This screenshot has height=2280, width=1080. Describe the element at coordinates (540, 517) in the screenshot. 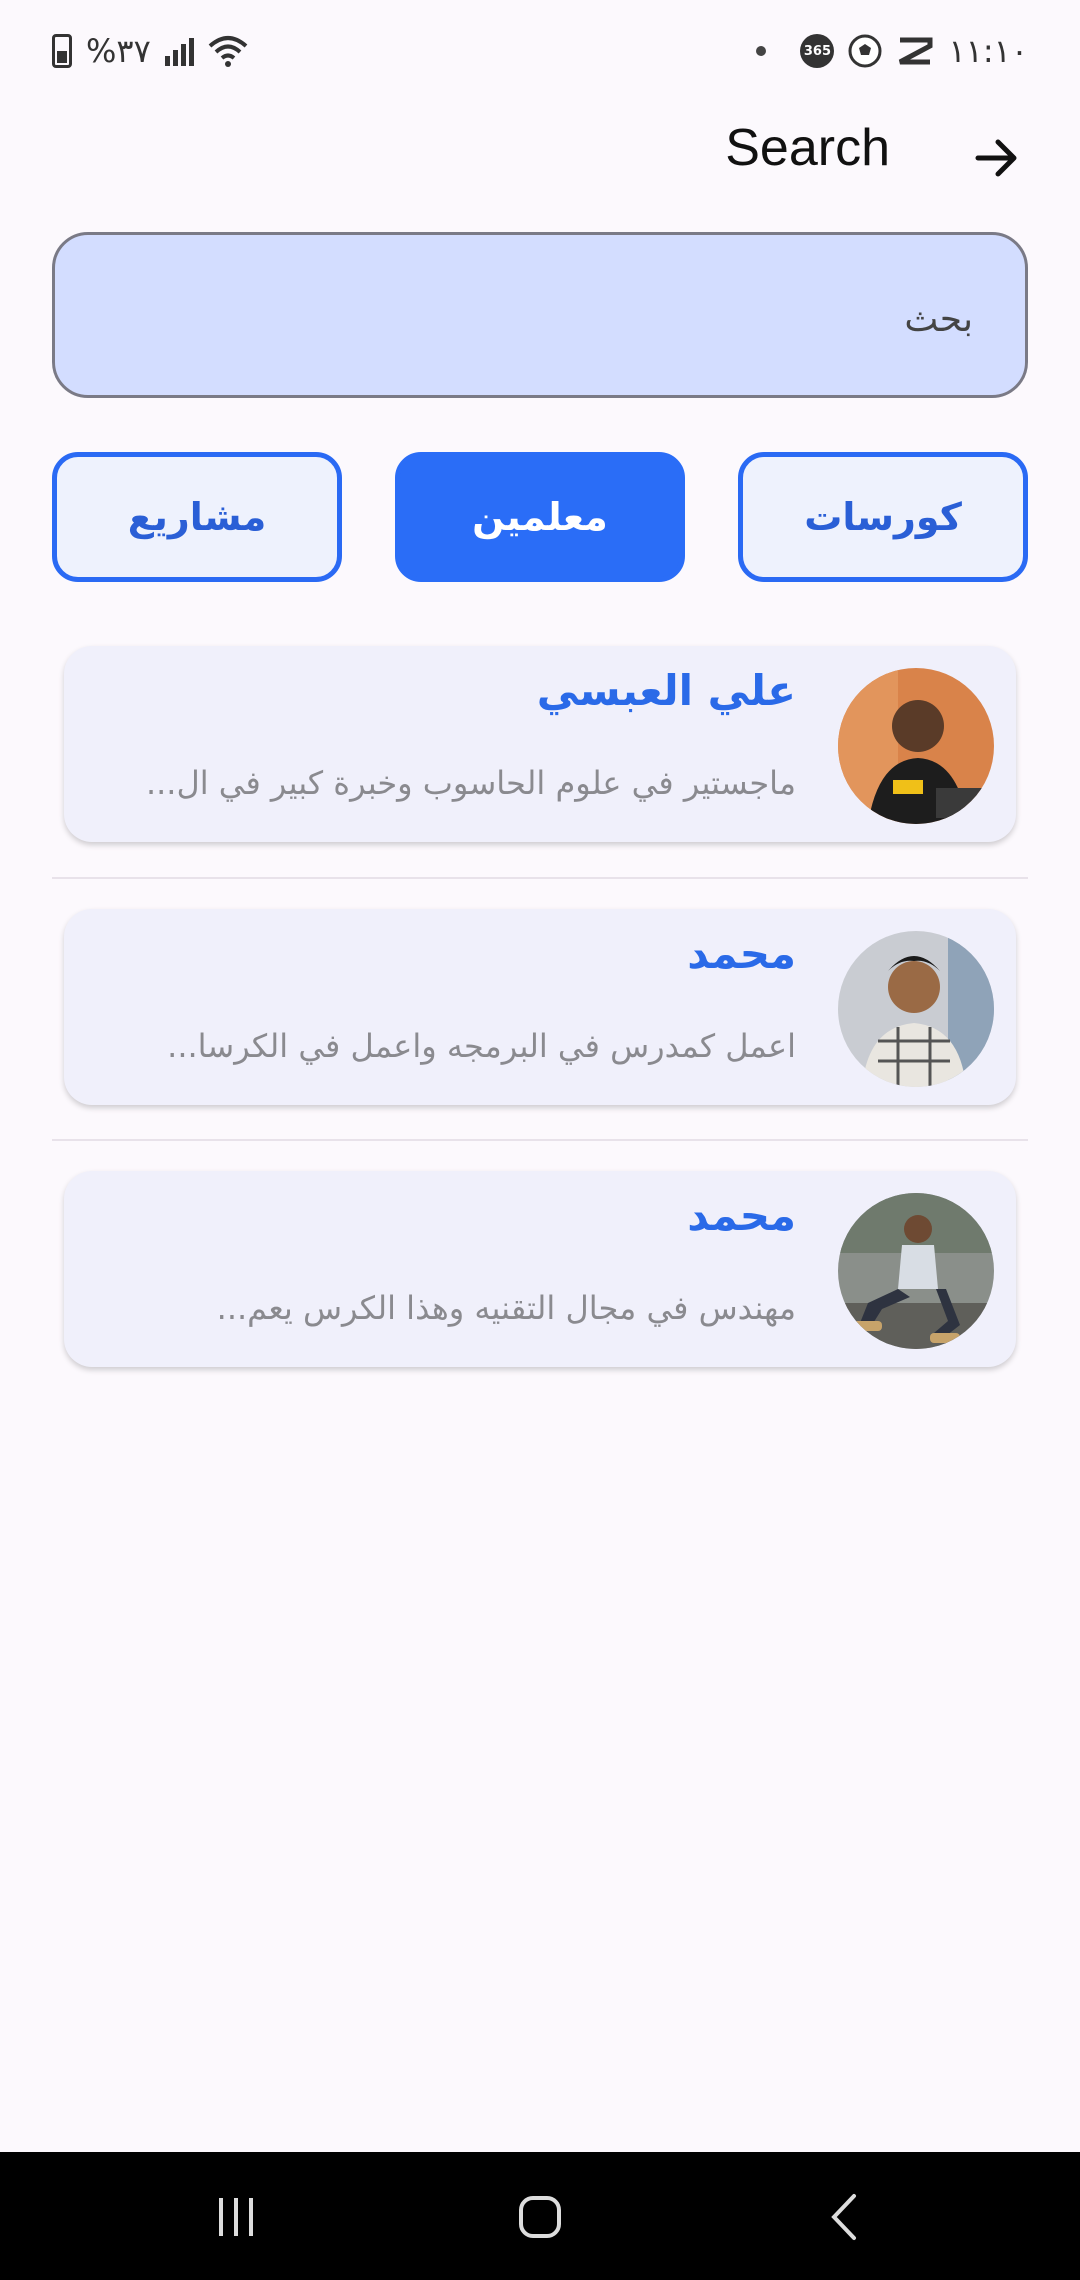

I see `tab-teachers: معلمين` at that location.